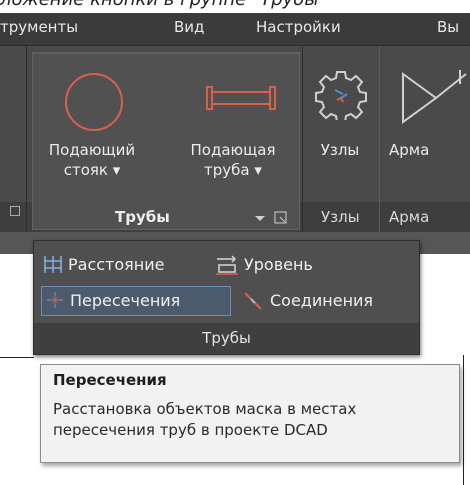 This screenshot has height=485, width=470. Describe the element at coordinates (463, 420) in the screenshot. I see `vertical-divider` at that location.